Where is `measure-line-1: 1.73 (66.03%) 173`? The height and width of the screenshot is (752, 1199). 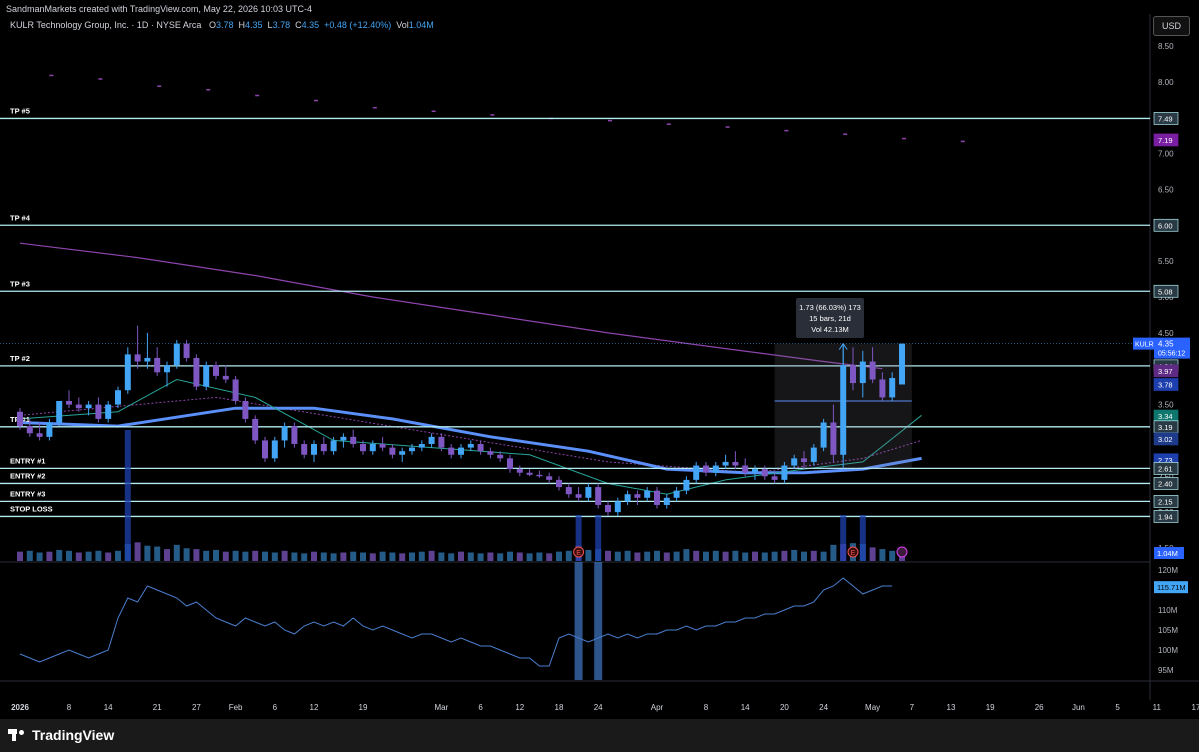
measure-line-1: 1.73 (66.03%) 173 is located at coordinates (830, 307).